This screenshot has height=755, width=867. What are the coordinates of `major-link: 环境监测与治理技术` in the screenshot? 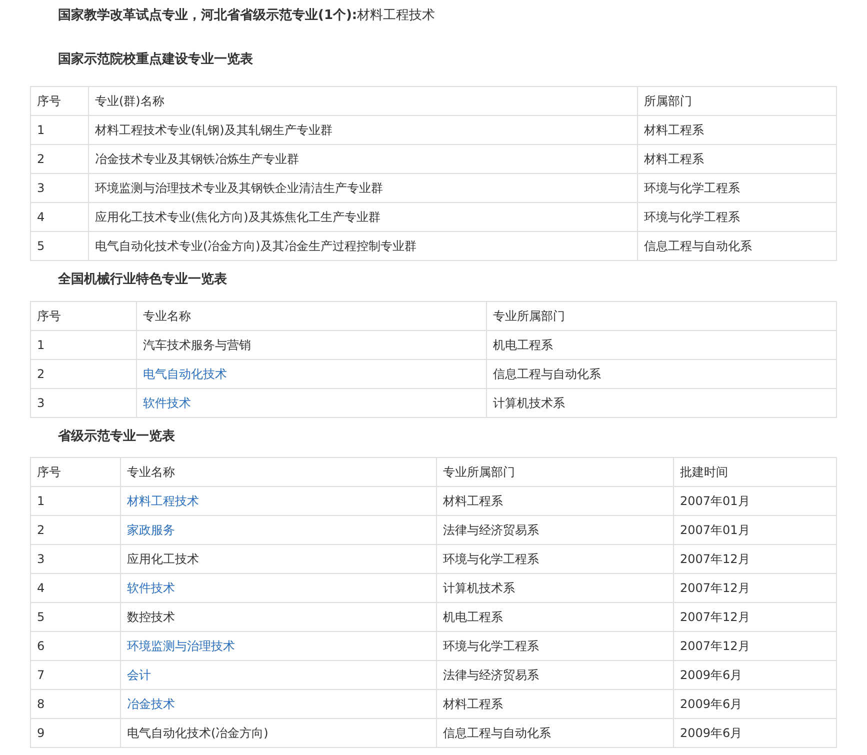 It's located at (181, 646).